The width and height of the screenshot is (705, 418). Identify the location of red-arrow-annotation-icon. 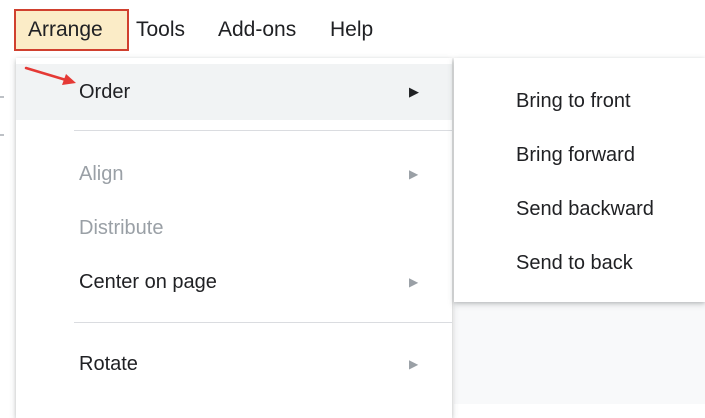
(50, 75).